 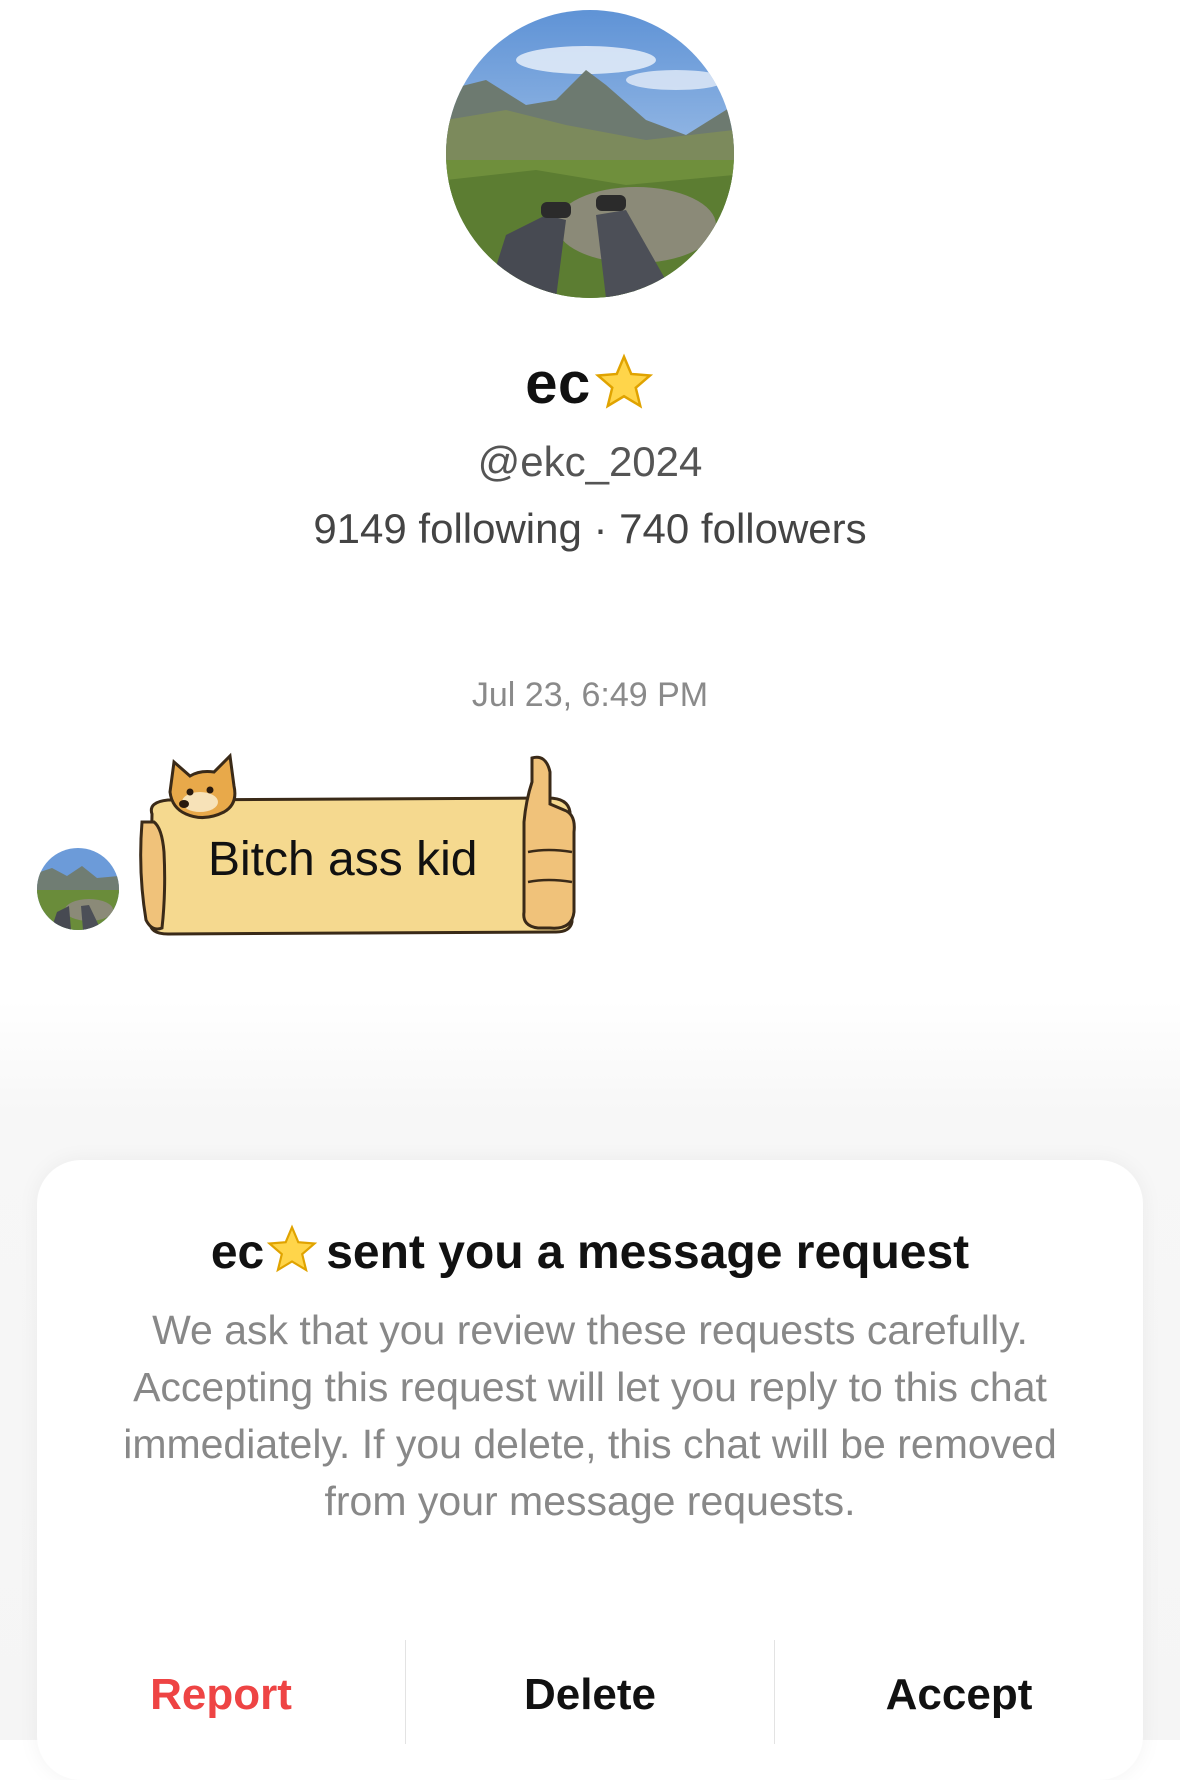 I want to click on request-title: ec sent you a message request, so click(x=590, y=1256).